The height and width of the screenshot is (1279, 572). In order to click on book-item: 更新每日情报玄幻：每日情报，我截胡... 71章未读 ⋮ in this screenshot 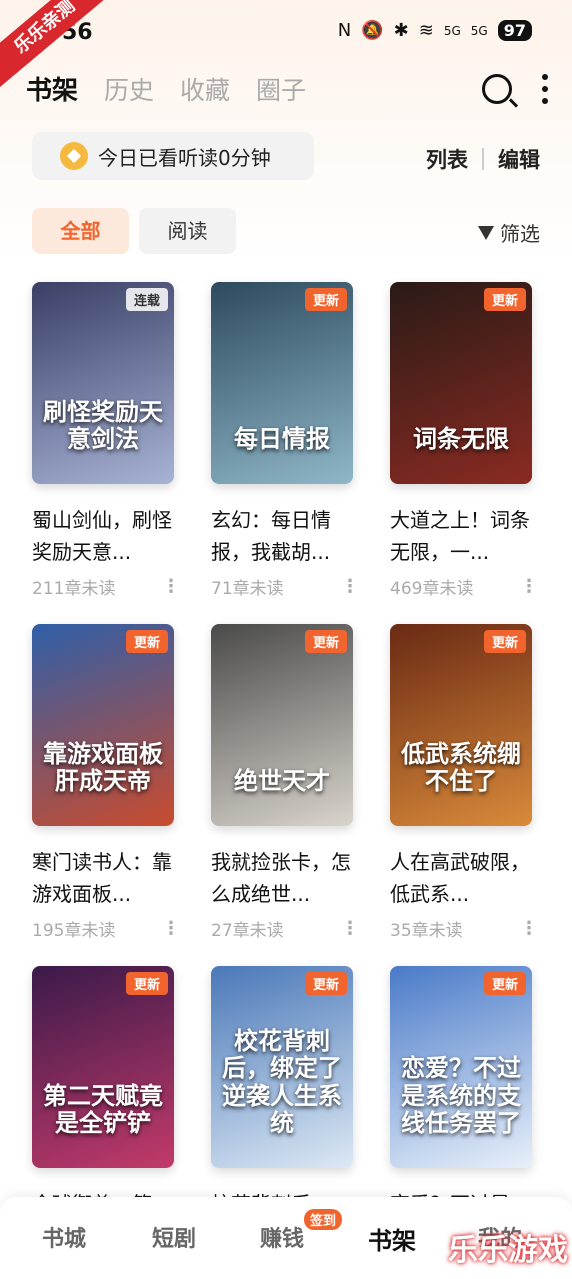, I will do `click(286, 440)`.